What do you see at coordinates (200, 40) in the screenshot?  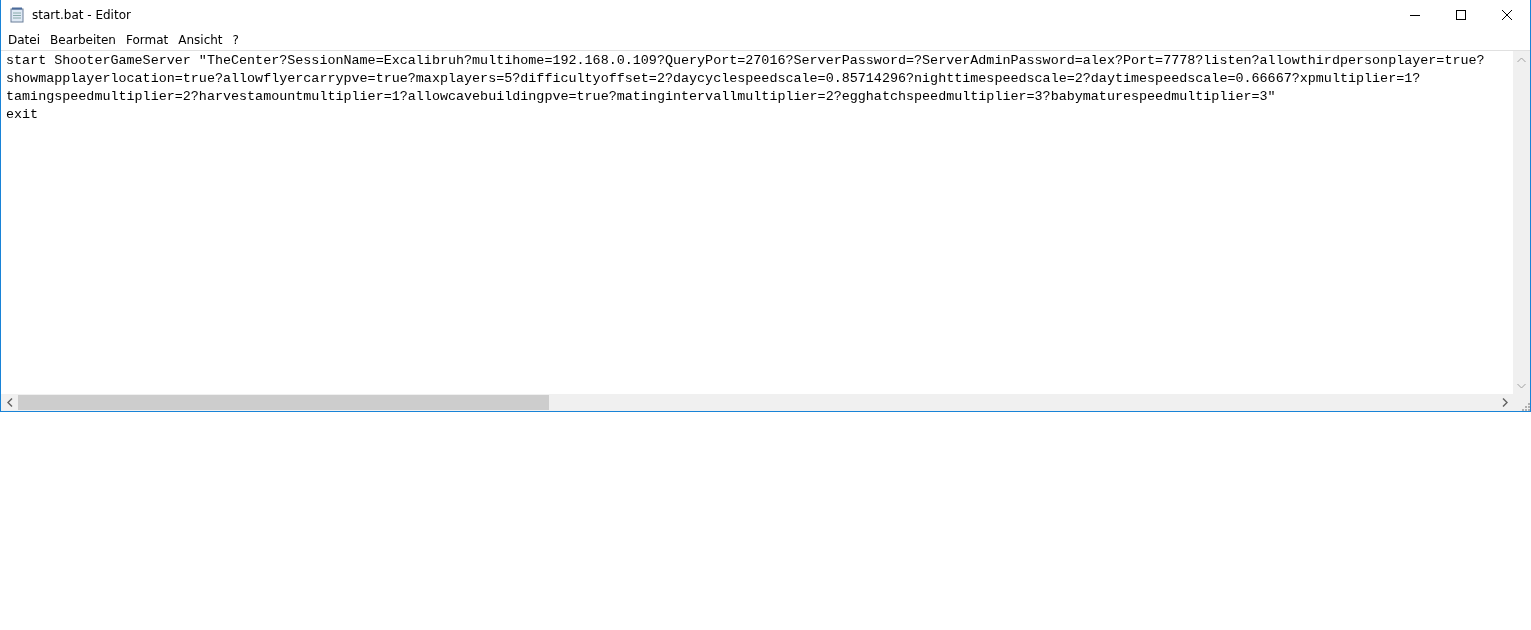 I see `menu-item: Ansicht` at bounding box center [200, 40].